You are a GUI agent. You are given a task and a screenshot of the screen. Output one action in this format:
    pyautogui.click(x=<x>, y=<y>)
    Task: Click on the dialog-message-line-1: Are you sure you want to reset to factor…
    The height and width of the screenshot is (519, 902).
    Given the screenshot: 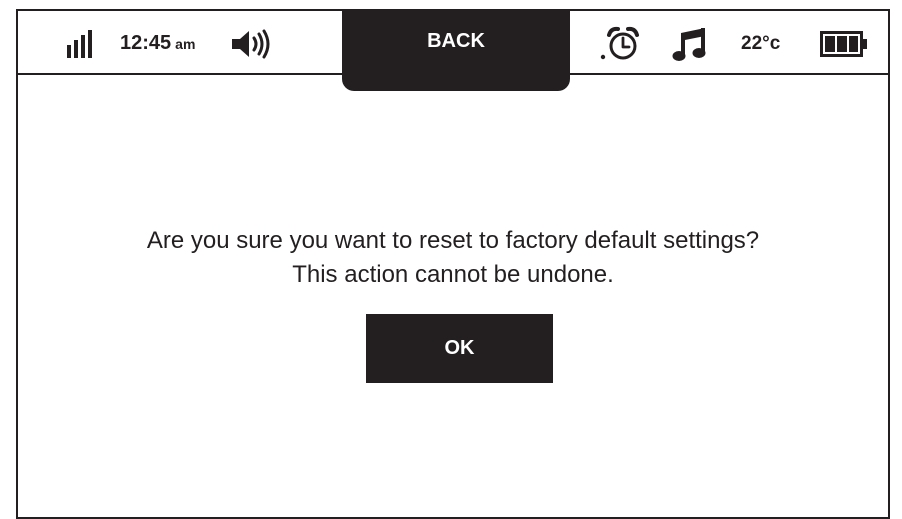 What is the action you would take?
    pyautogui.click(x=453, y=240)
    